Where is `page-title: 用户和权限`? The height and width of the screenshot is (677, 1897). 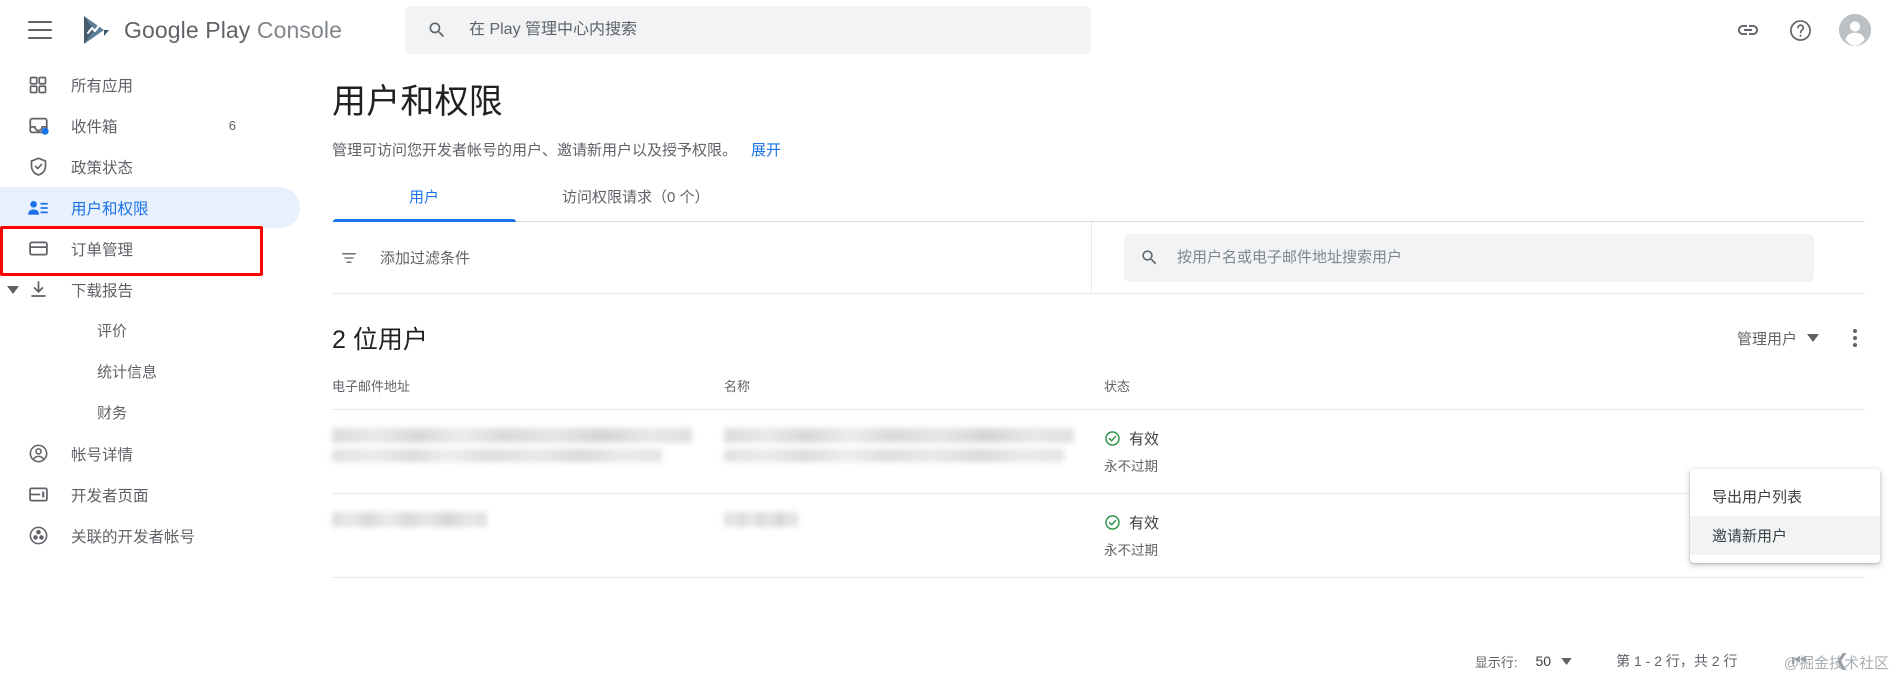
page-title: 用户和权限 is located at coordinates (417, 102).